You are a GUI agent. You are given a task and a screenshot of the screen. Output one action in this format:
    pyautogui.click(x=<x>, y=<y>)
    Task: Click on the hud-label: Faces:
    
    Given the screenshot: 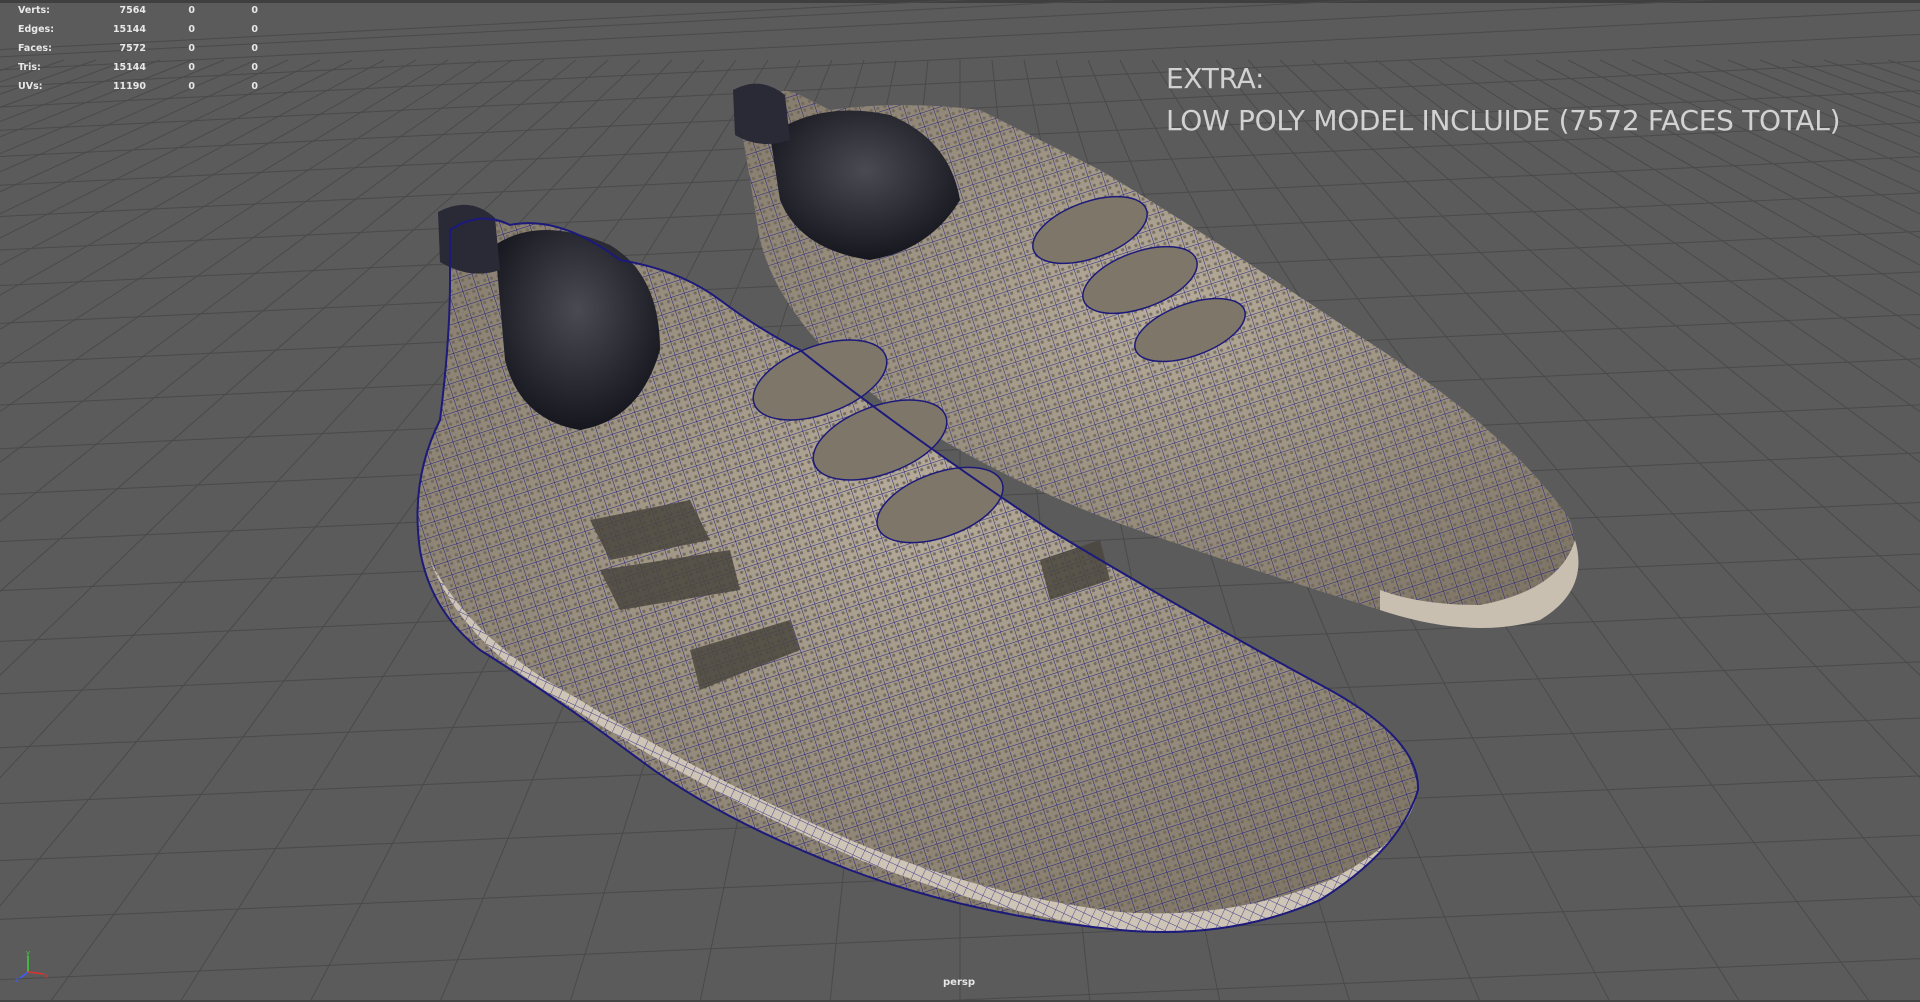 What is the action you would take?
    pyautogui.click(x=35, y=48)
    